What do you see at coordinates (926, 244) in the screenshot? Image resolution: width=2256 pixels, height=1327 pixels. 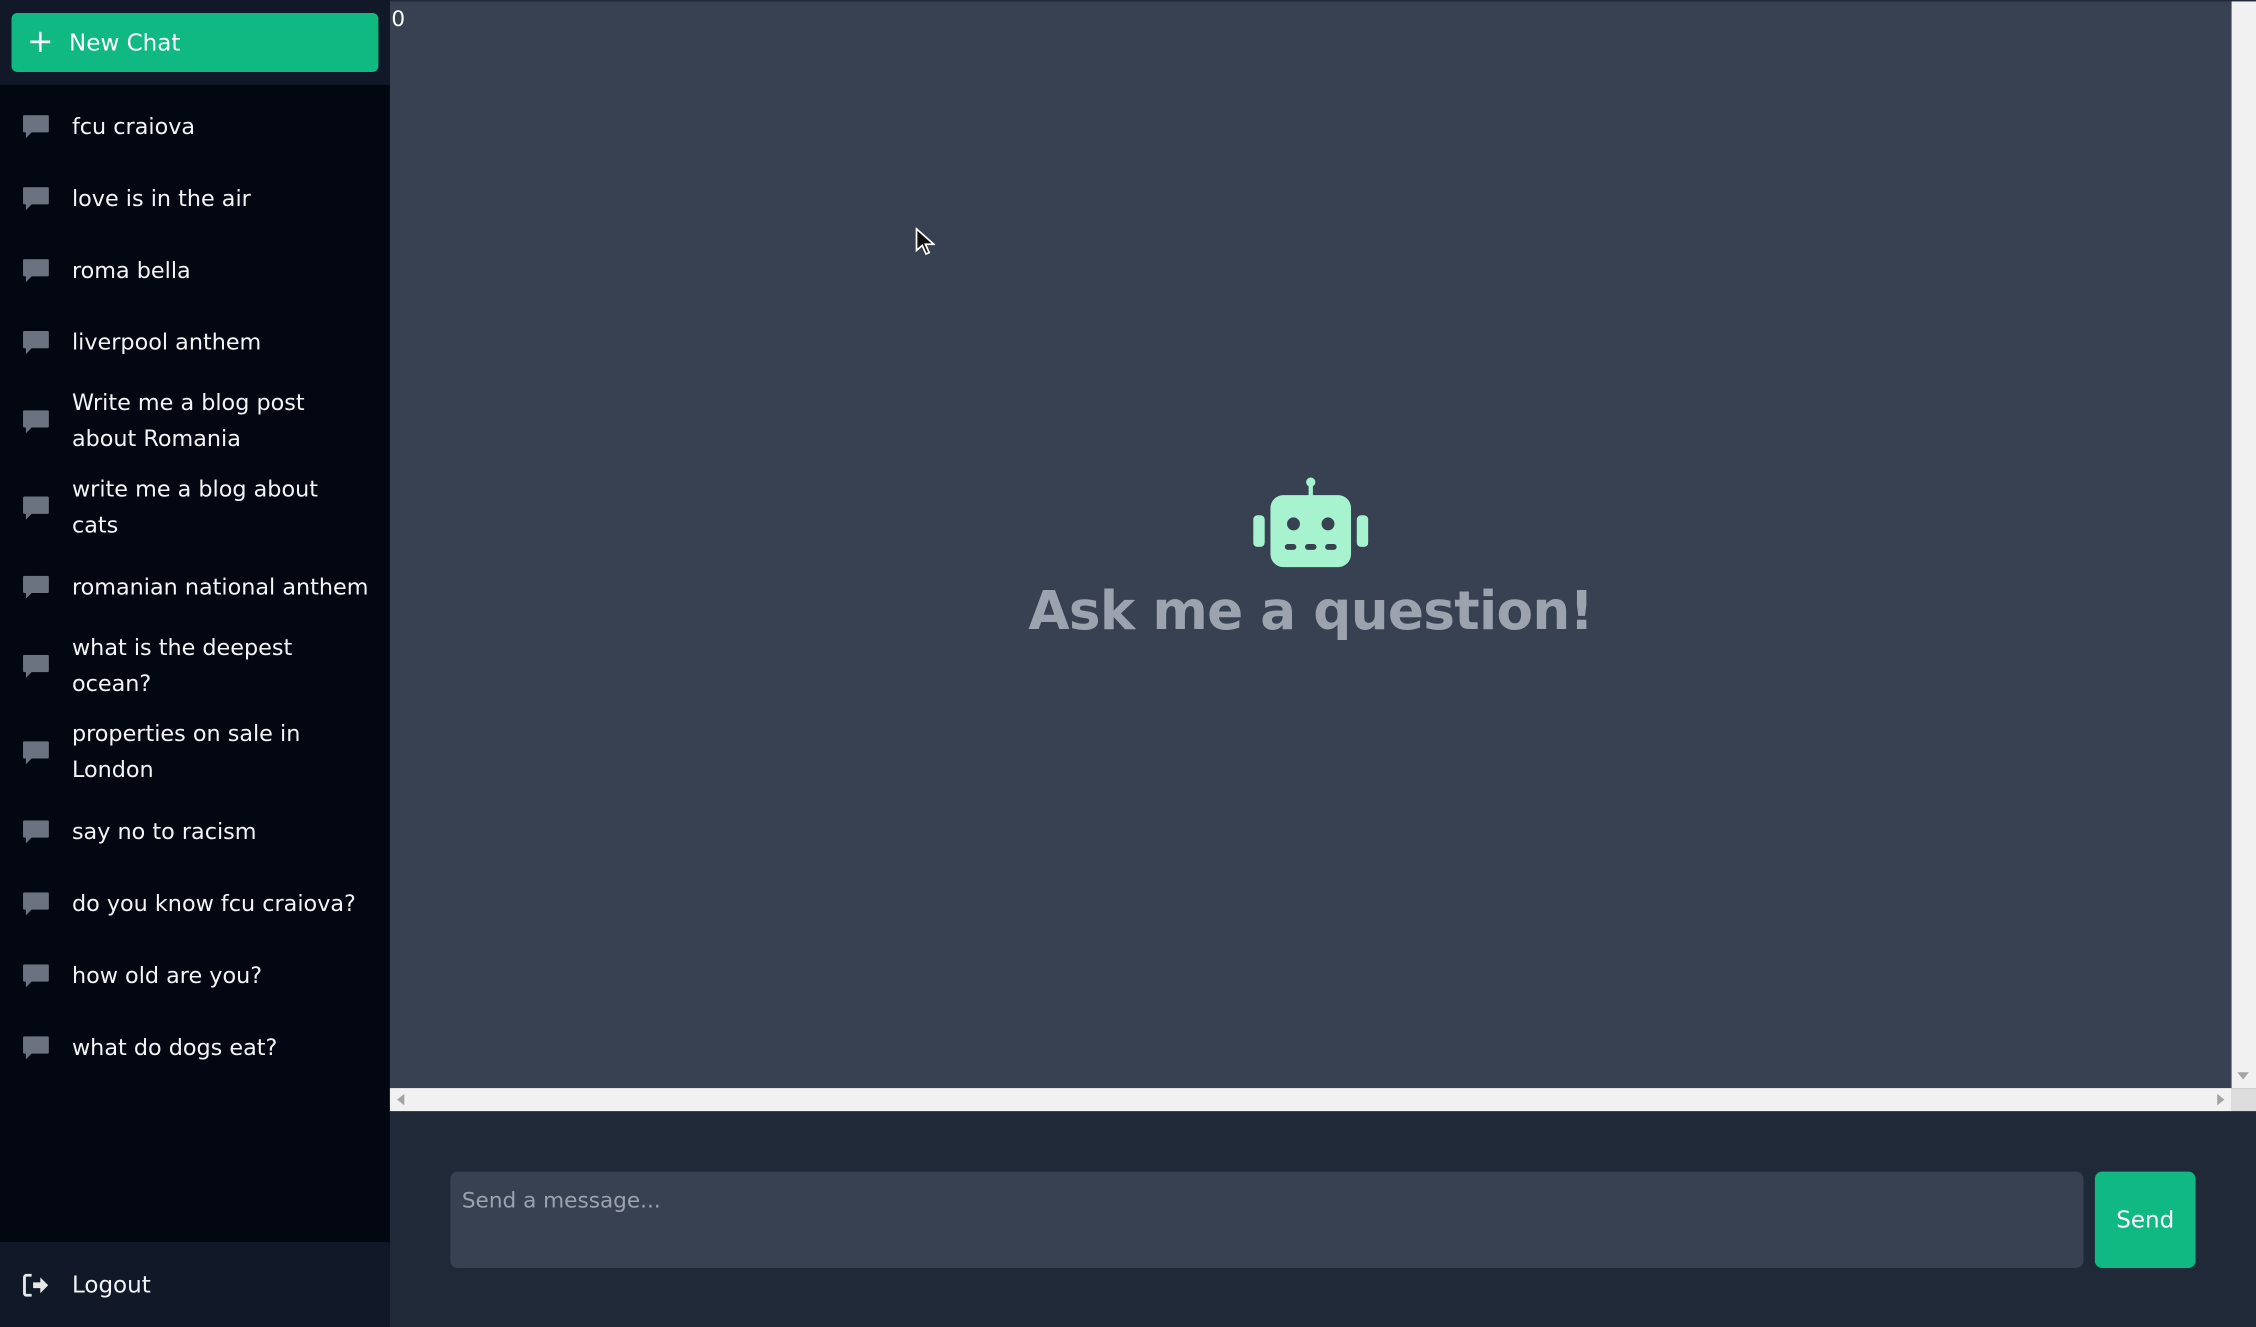 I see `mouse-cursor-icon` at bounding box center [926, 244].